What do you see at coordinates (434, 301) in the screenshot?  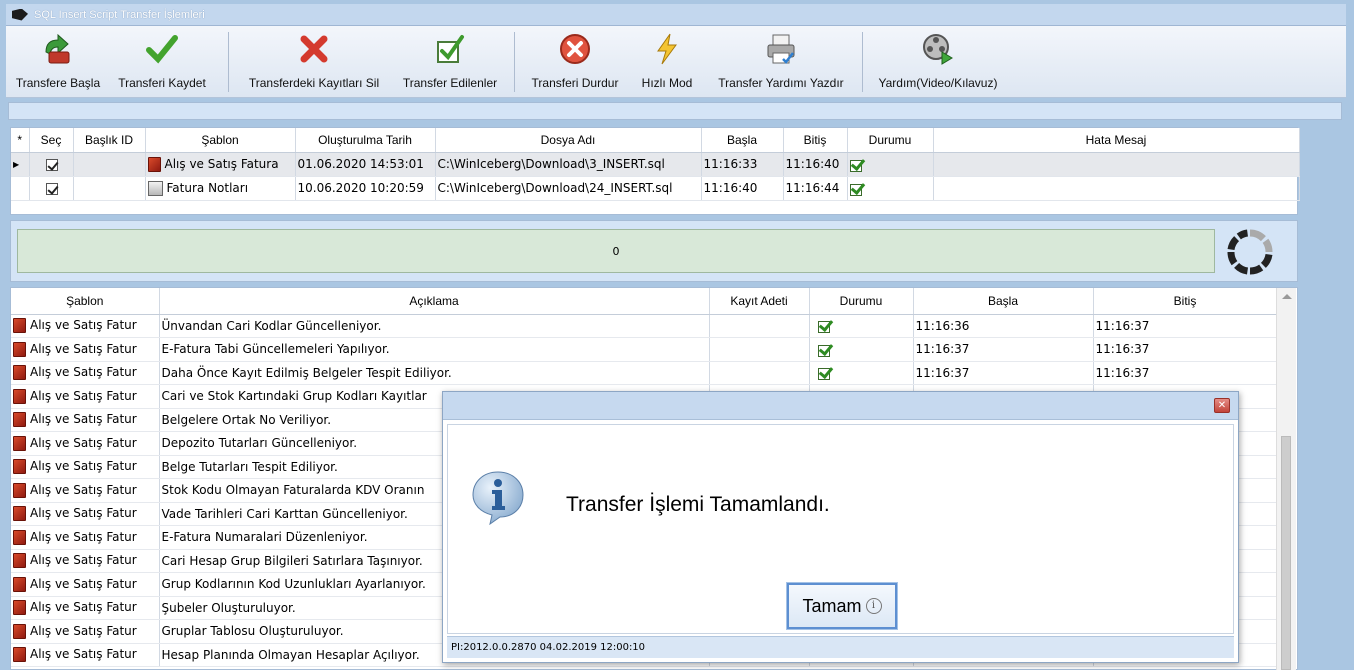 I see `header-description: Açıklama` at bounding box center [434, 301].